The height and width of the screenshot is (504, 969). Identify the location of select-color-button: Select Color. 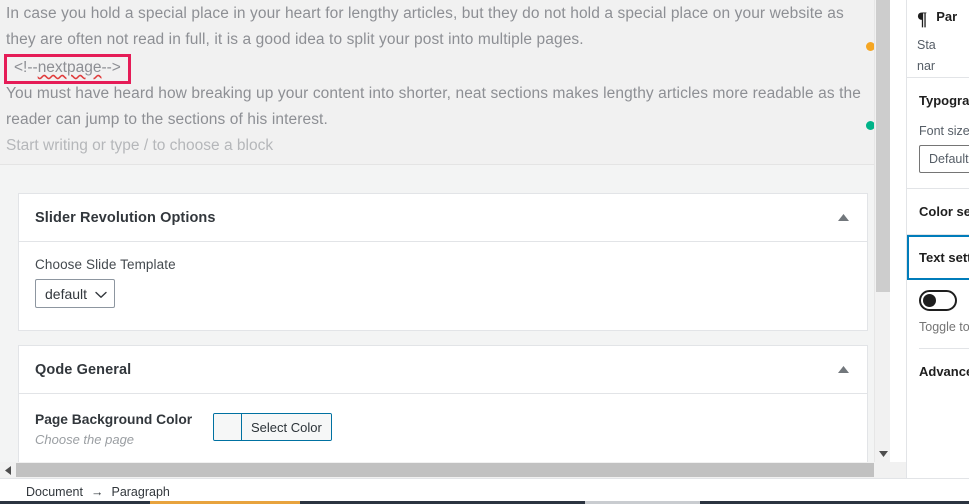
(272, 427).